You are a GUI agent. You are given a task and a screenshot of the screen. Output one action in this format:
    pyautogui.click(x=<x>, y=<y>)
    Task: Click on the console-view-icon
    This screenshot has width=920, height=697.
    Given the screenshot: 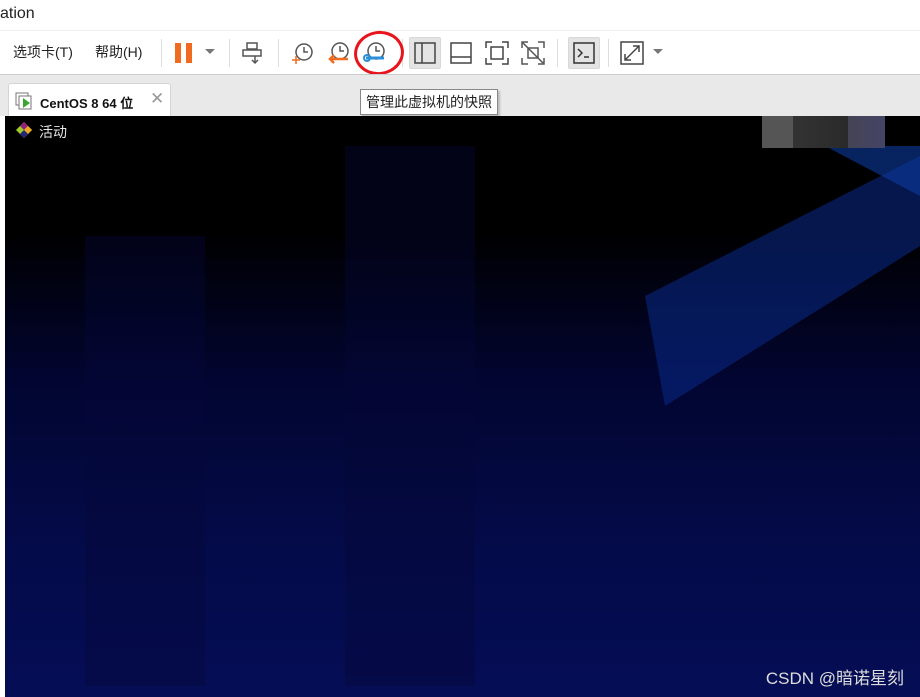 What is the action you would take?
    pyautogui.click(x=584, y=53)
    